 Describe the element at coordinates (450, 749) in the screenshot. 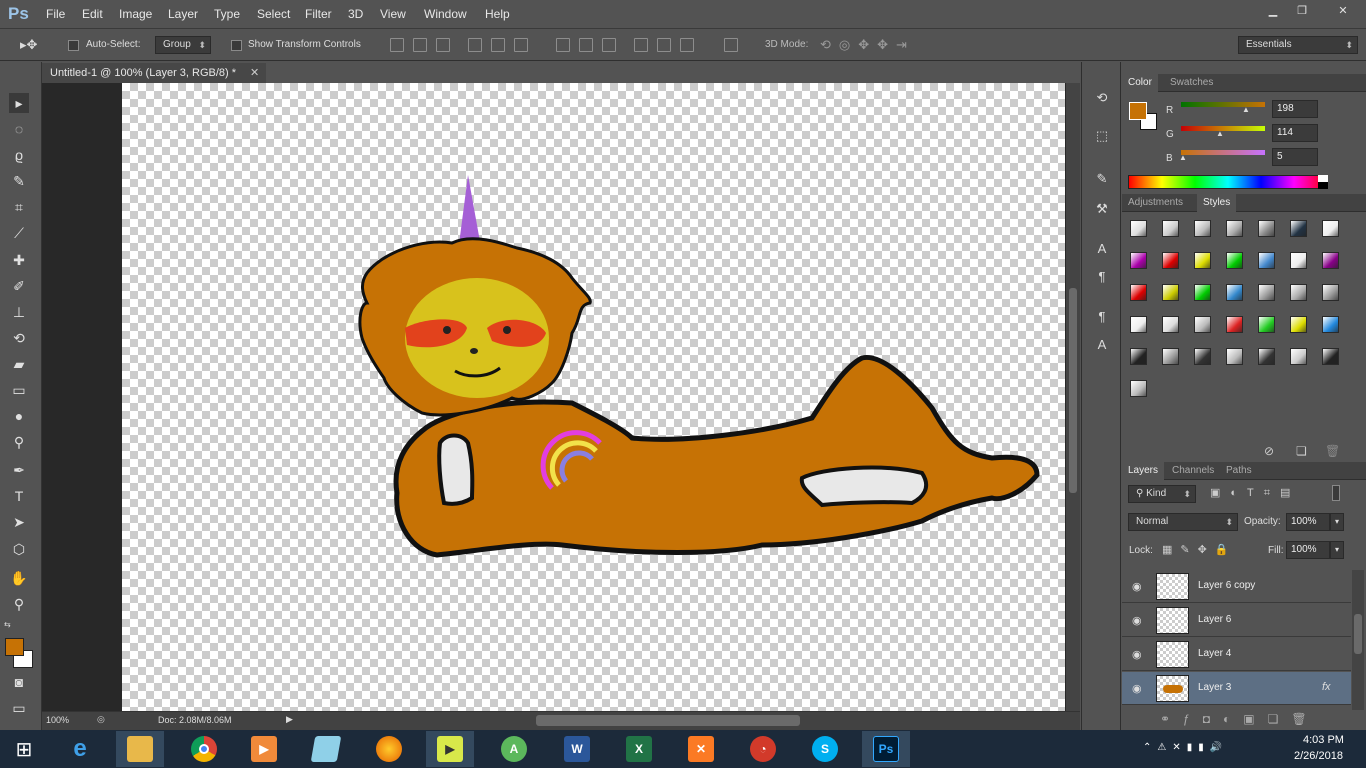

I see `taskbar-presentation: ▶` at that location.